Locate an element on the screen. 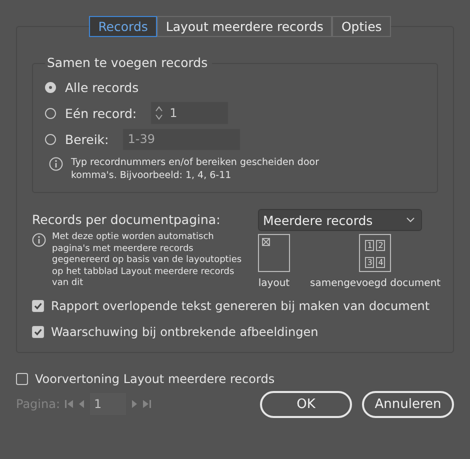 The image size is (470, 459). records-dropdown: Meerdere records is located at coordinates (340, 220).